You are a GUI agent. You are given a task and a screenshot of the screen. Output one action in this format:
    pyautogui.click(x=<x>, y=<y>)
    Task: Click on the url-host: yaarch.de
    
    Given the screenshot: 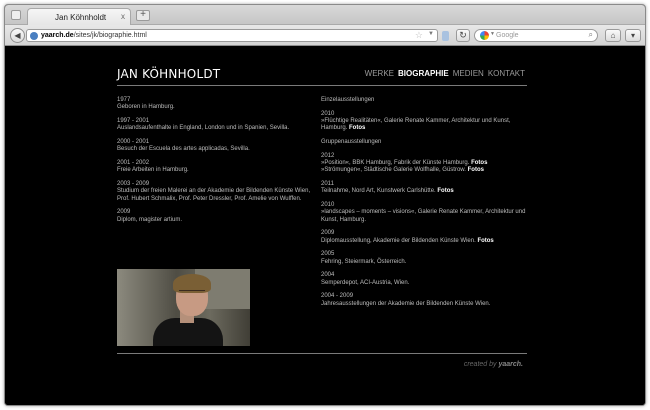 What is the action you would take?
    pyautogui.click(x=57, y=35)
    